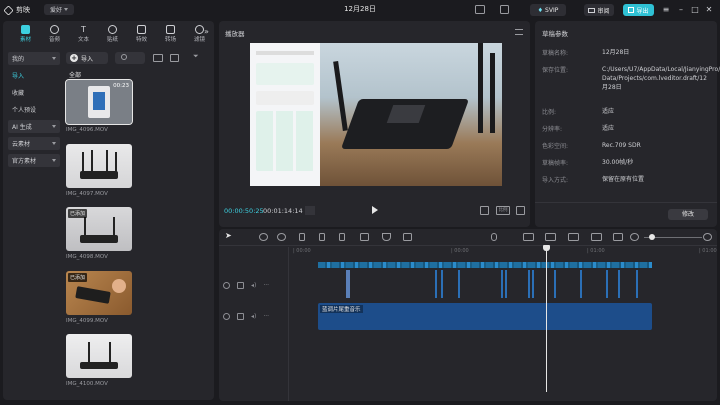  Describe the element at coordinates (695, 10) in the screenshot. I see `maximize-icon: □` at that location.